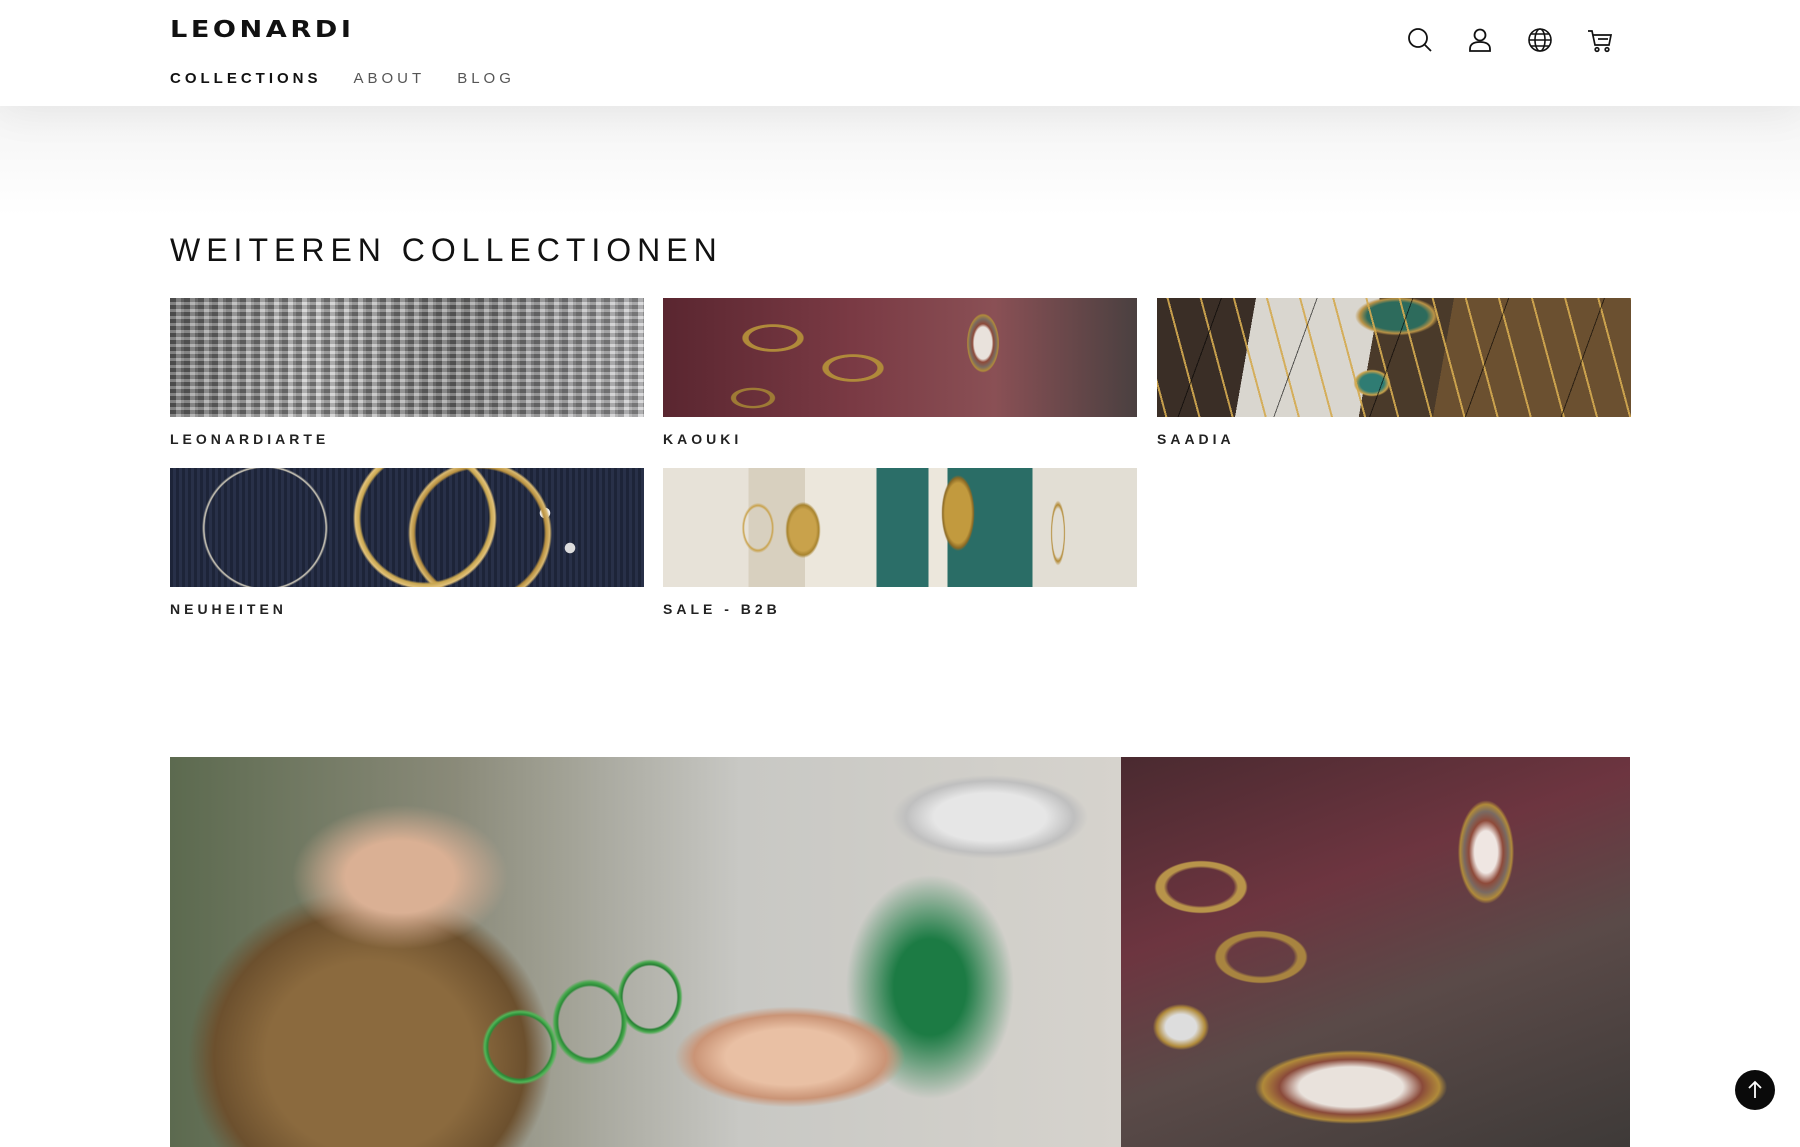 Image resolution: width=1800 pixels, height=1147 pixels. I want to click on scroll-to-top-button, so click(1755, 1090).